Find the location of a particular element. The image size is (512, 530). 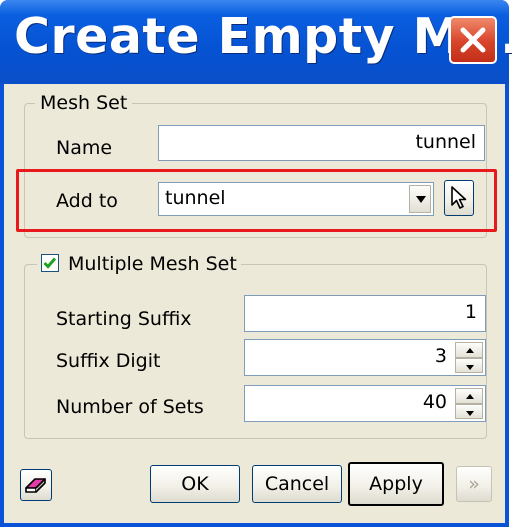

cancel-button: Cancel is located at coordinates (297, 484).